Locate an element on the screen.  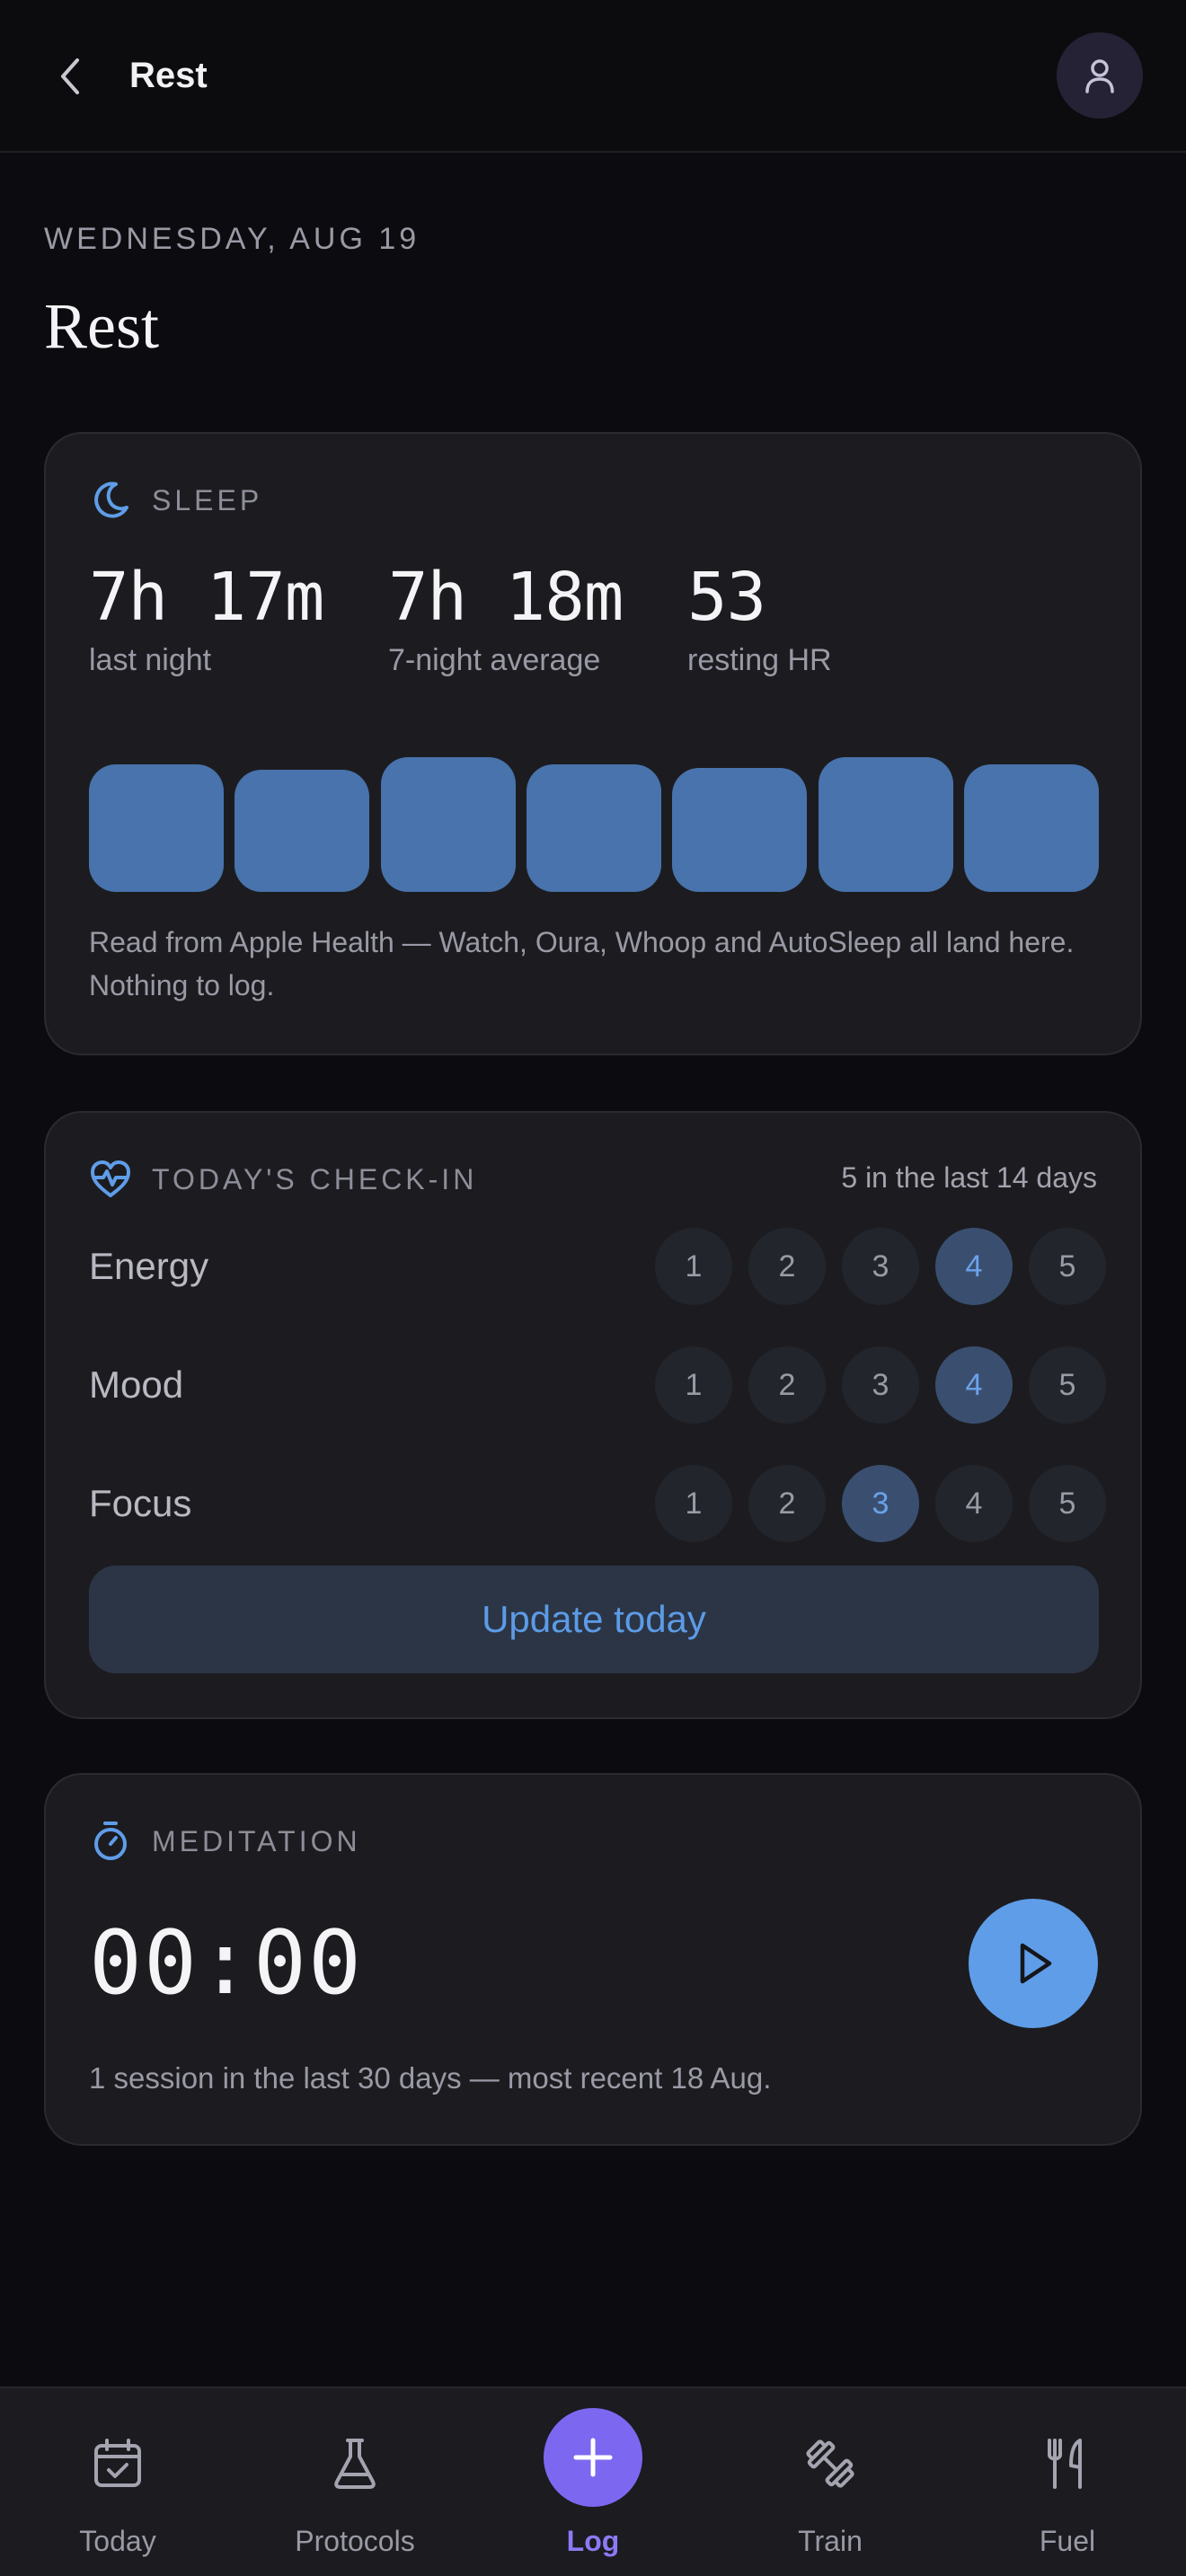
stat-value: 7h 17m is located at coordinates (206, 597).